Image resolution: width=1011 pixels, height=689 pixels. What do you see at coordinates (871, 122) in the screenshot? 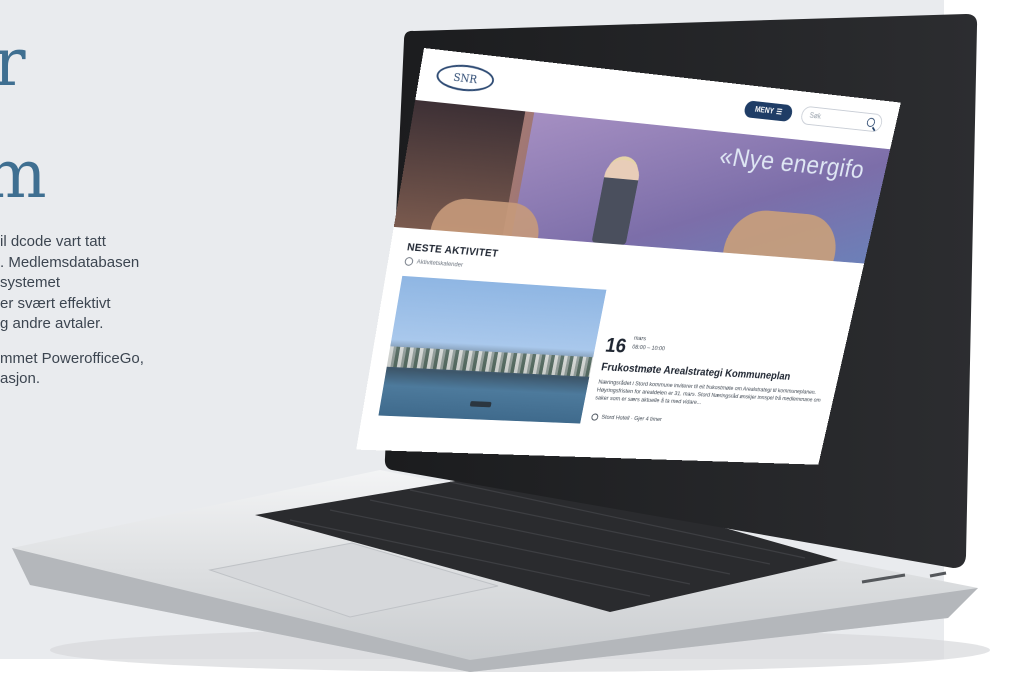
I see `search-icon` at bounding box center [871, 122].